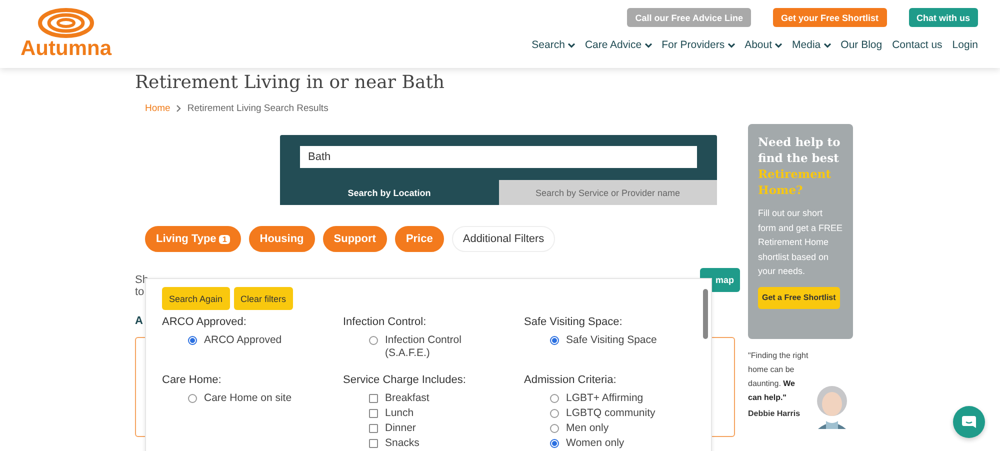  Describe the element at coordinates (446, 428) in the screenshot. I see `filter-option: Dinner` at that location.